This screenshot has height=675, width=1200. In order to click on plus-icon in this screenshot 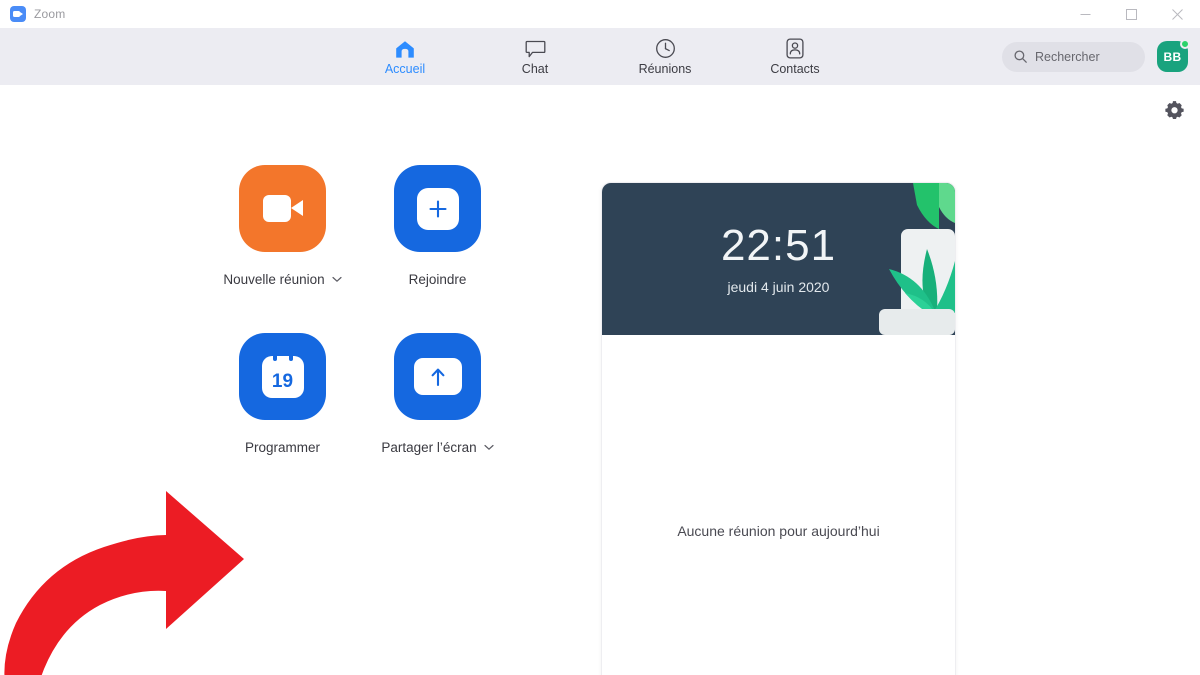, I will do `click(437, 208)`.